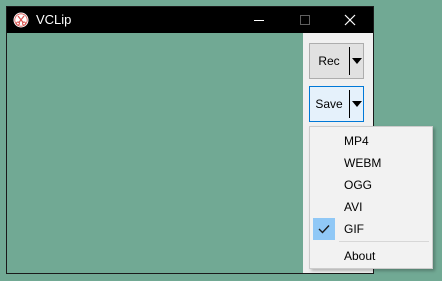  Describe the element at coordinates (356, 141) in the screenshot. I see `menu-item-label: MP4` at that location.